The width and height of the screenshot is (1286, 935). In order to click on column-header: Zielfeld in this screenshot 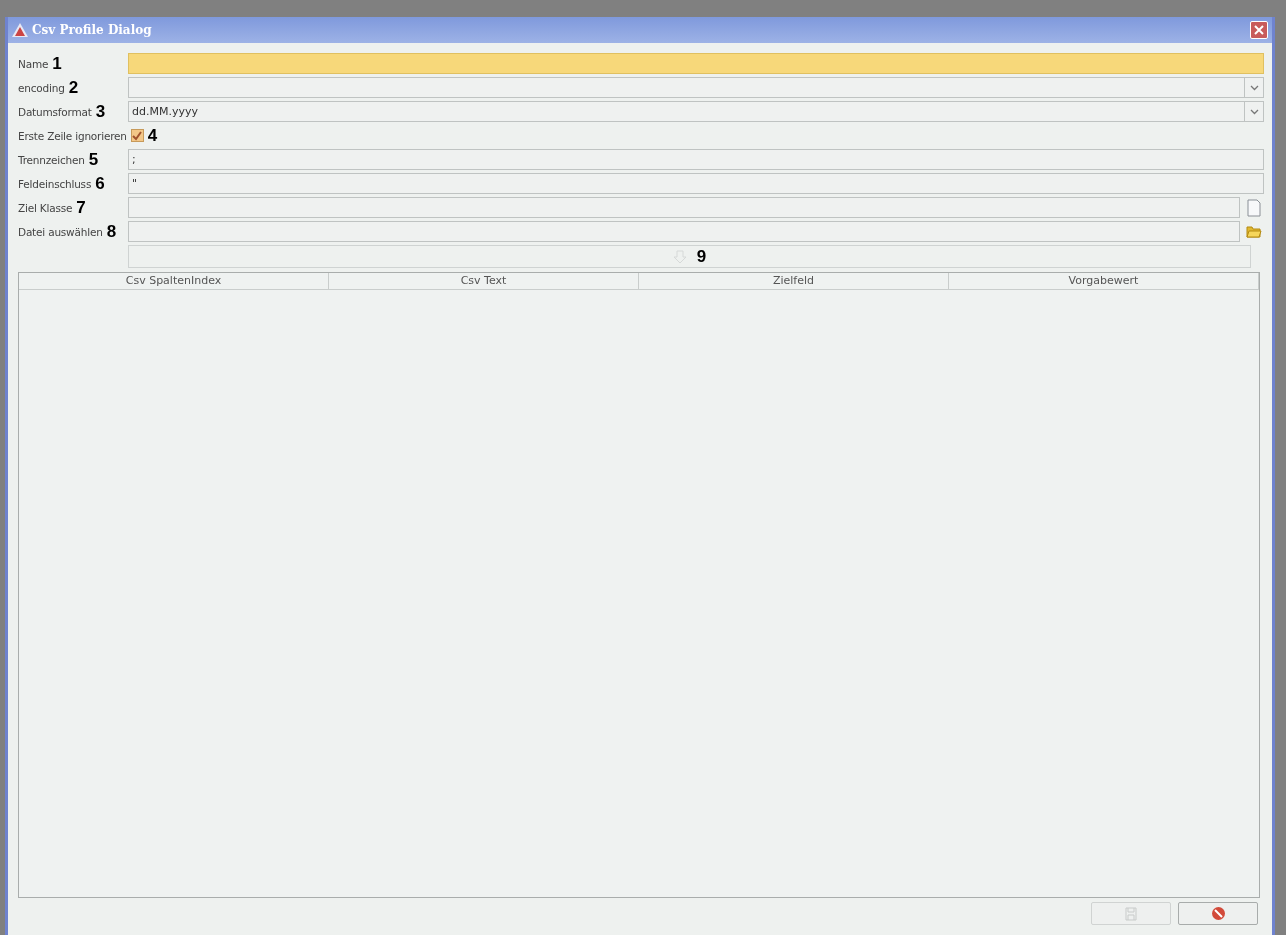, I will do `click(794, 281)`.